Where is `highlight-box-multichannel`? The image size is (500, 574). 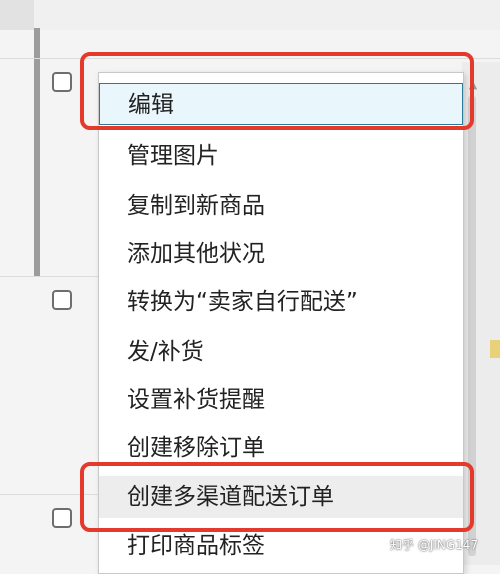
highlight-box-multichannel is located at coordinates (277, 497).